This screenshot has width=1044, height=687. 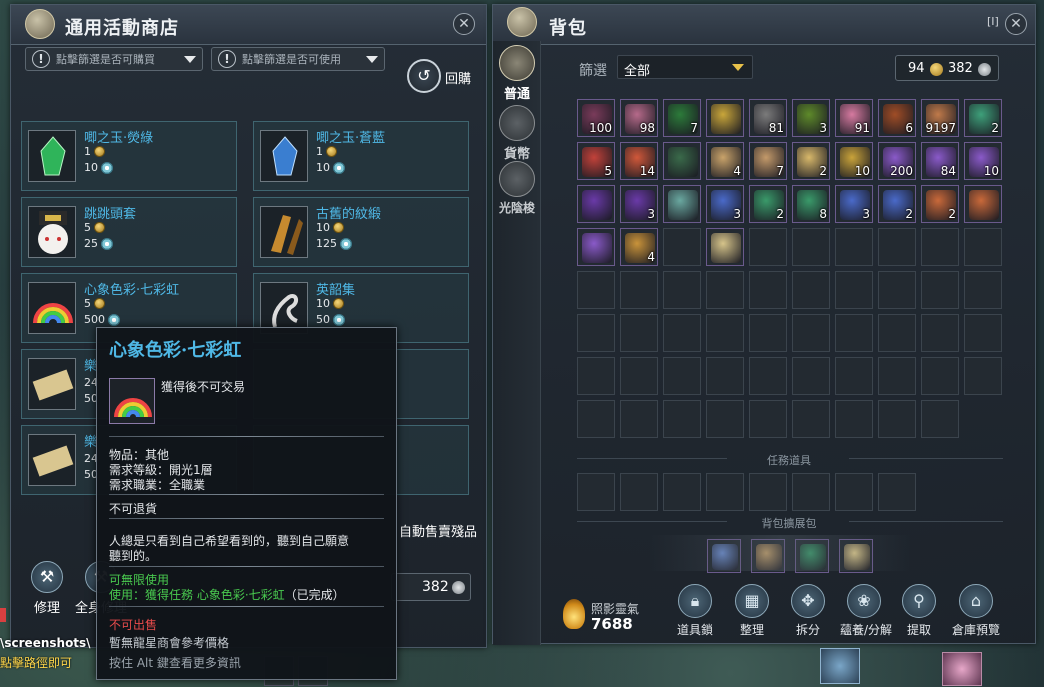 I want to click on bag-slot: 200, so click(x=897, y=161).